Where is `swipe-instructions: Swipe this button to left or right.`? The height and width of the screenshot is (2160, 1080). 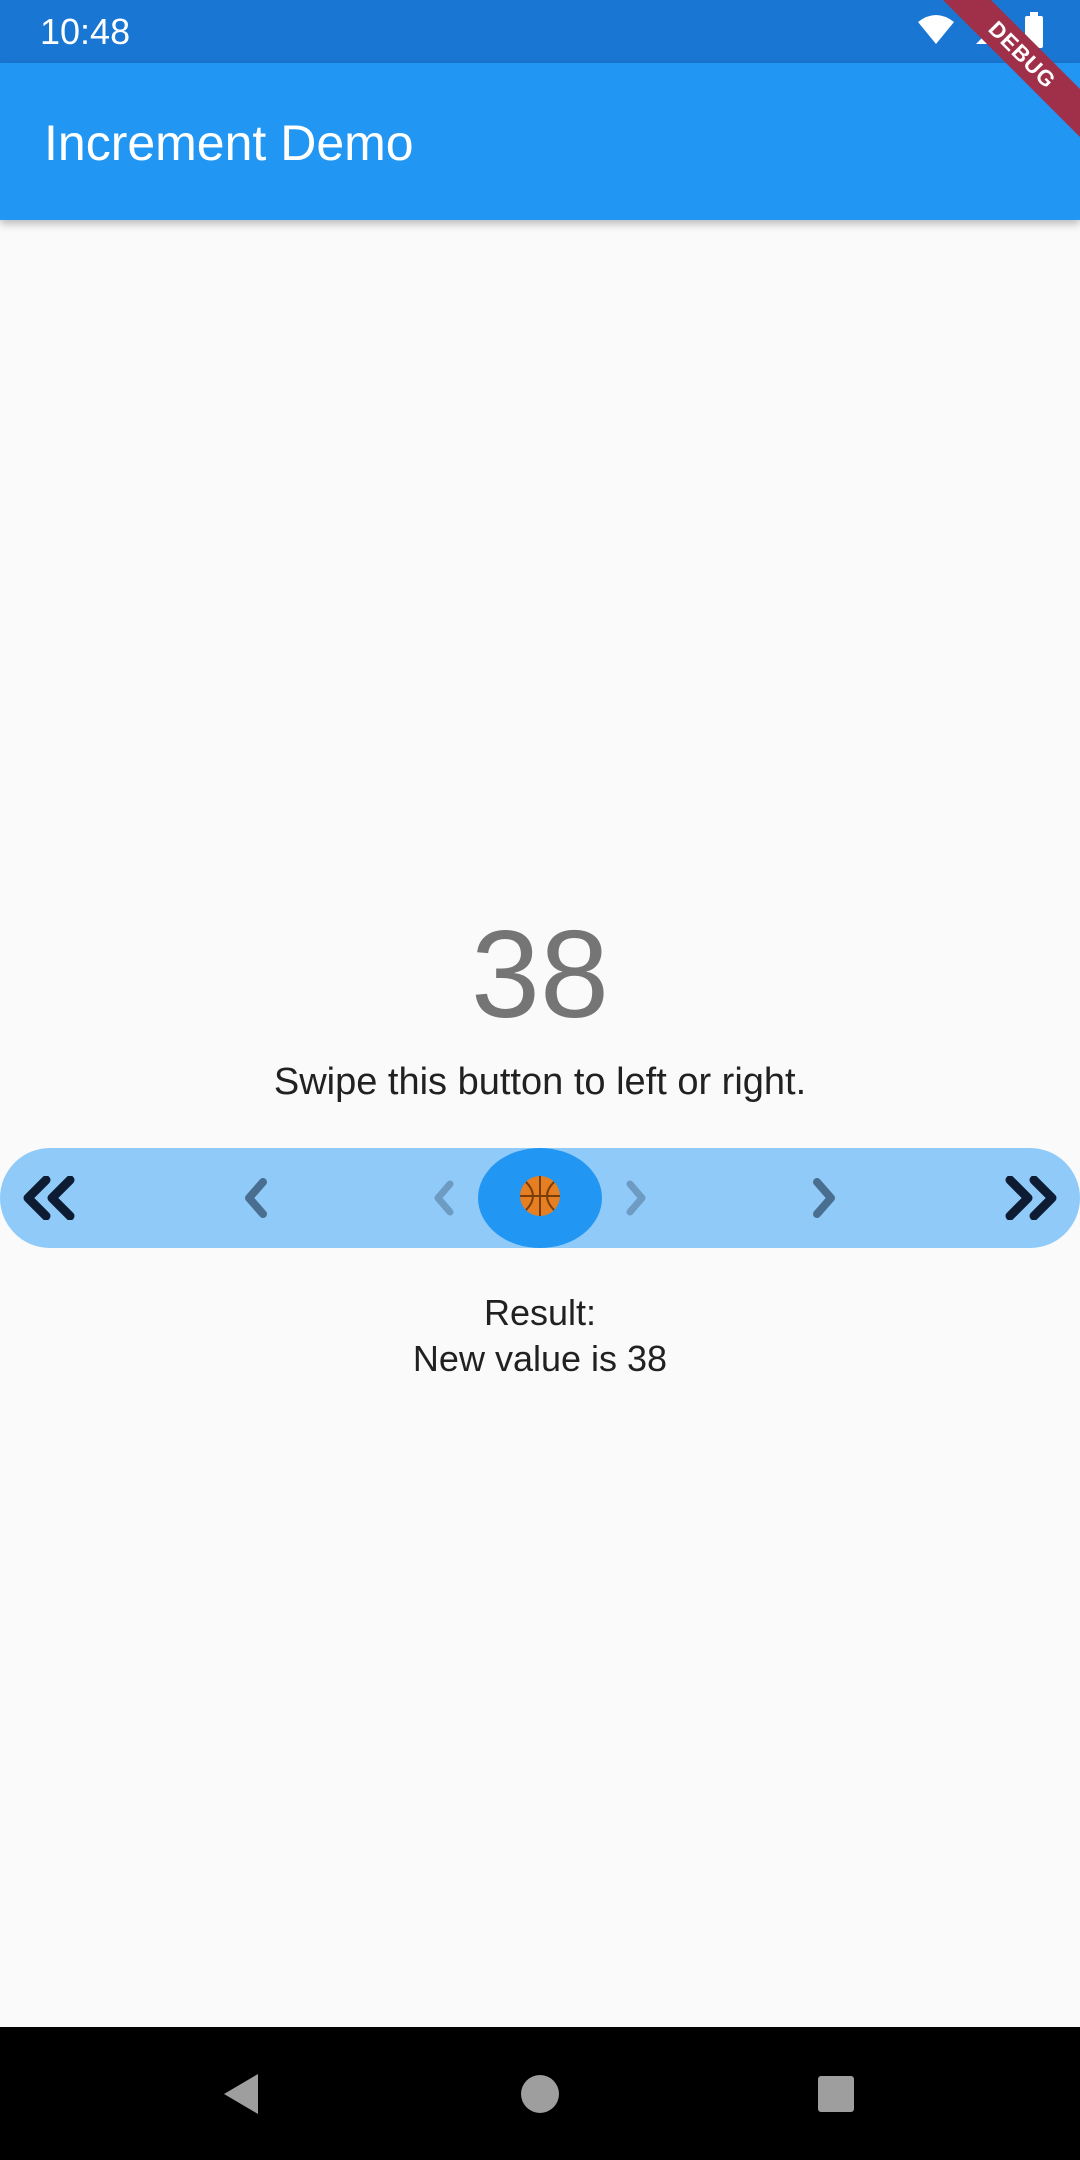
swipe-instructions: Swipe this button to left or right. is located at coordinates (540, 1082).